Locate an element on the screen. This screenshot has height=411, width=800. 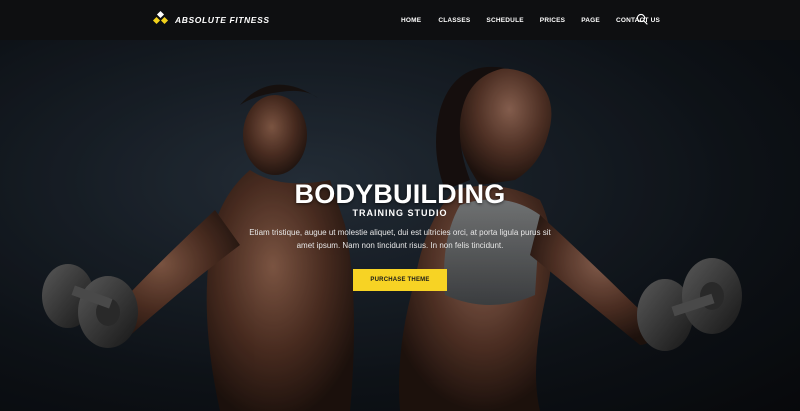
nav-item-classes: CLASSES is located at coordinates (454, 20).